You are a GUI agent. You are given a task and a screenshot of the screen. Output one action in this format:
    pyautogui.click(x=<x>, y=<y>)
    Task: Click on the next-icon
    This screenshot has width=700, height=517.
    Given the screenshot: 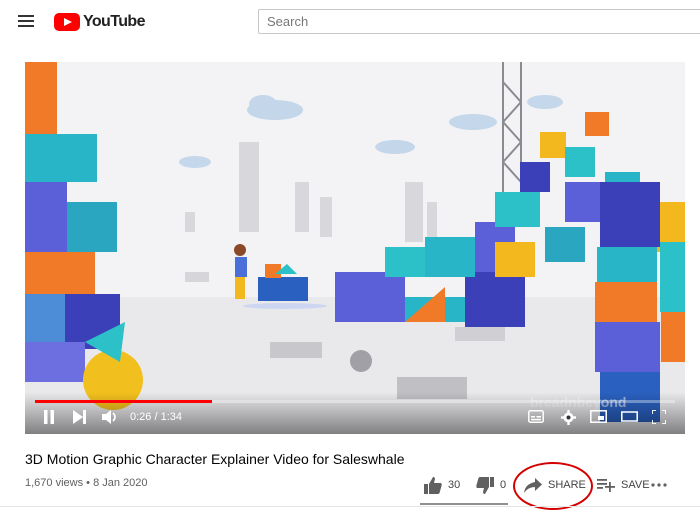 What is the action you would take?
    pyautogui.click(x=79, y=419)
    